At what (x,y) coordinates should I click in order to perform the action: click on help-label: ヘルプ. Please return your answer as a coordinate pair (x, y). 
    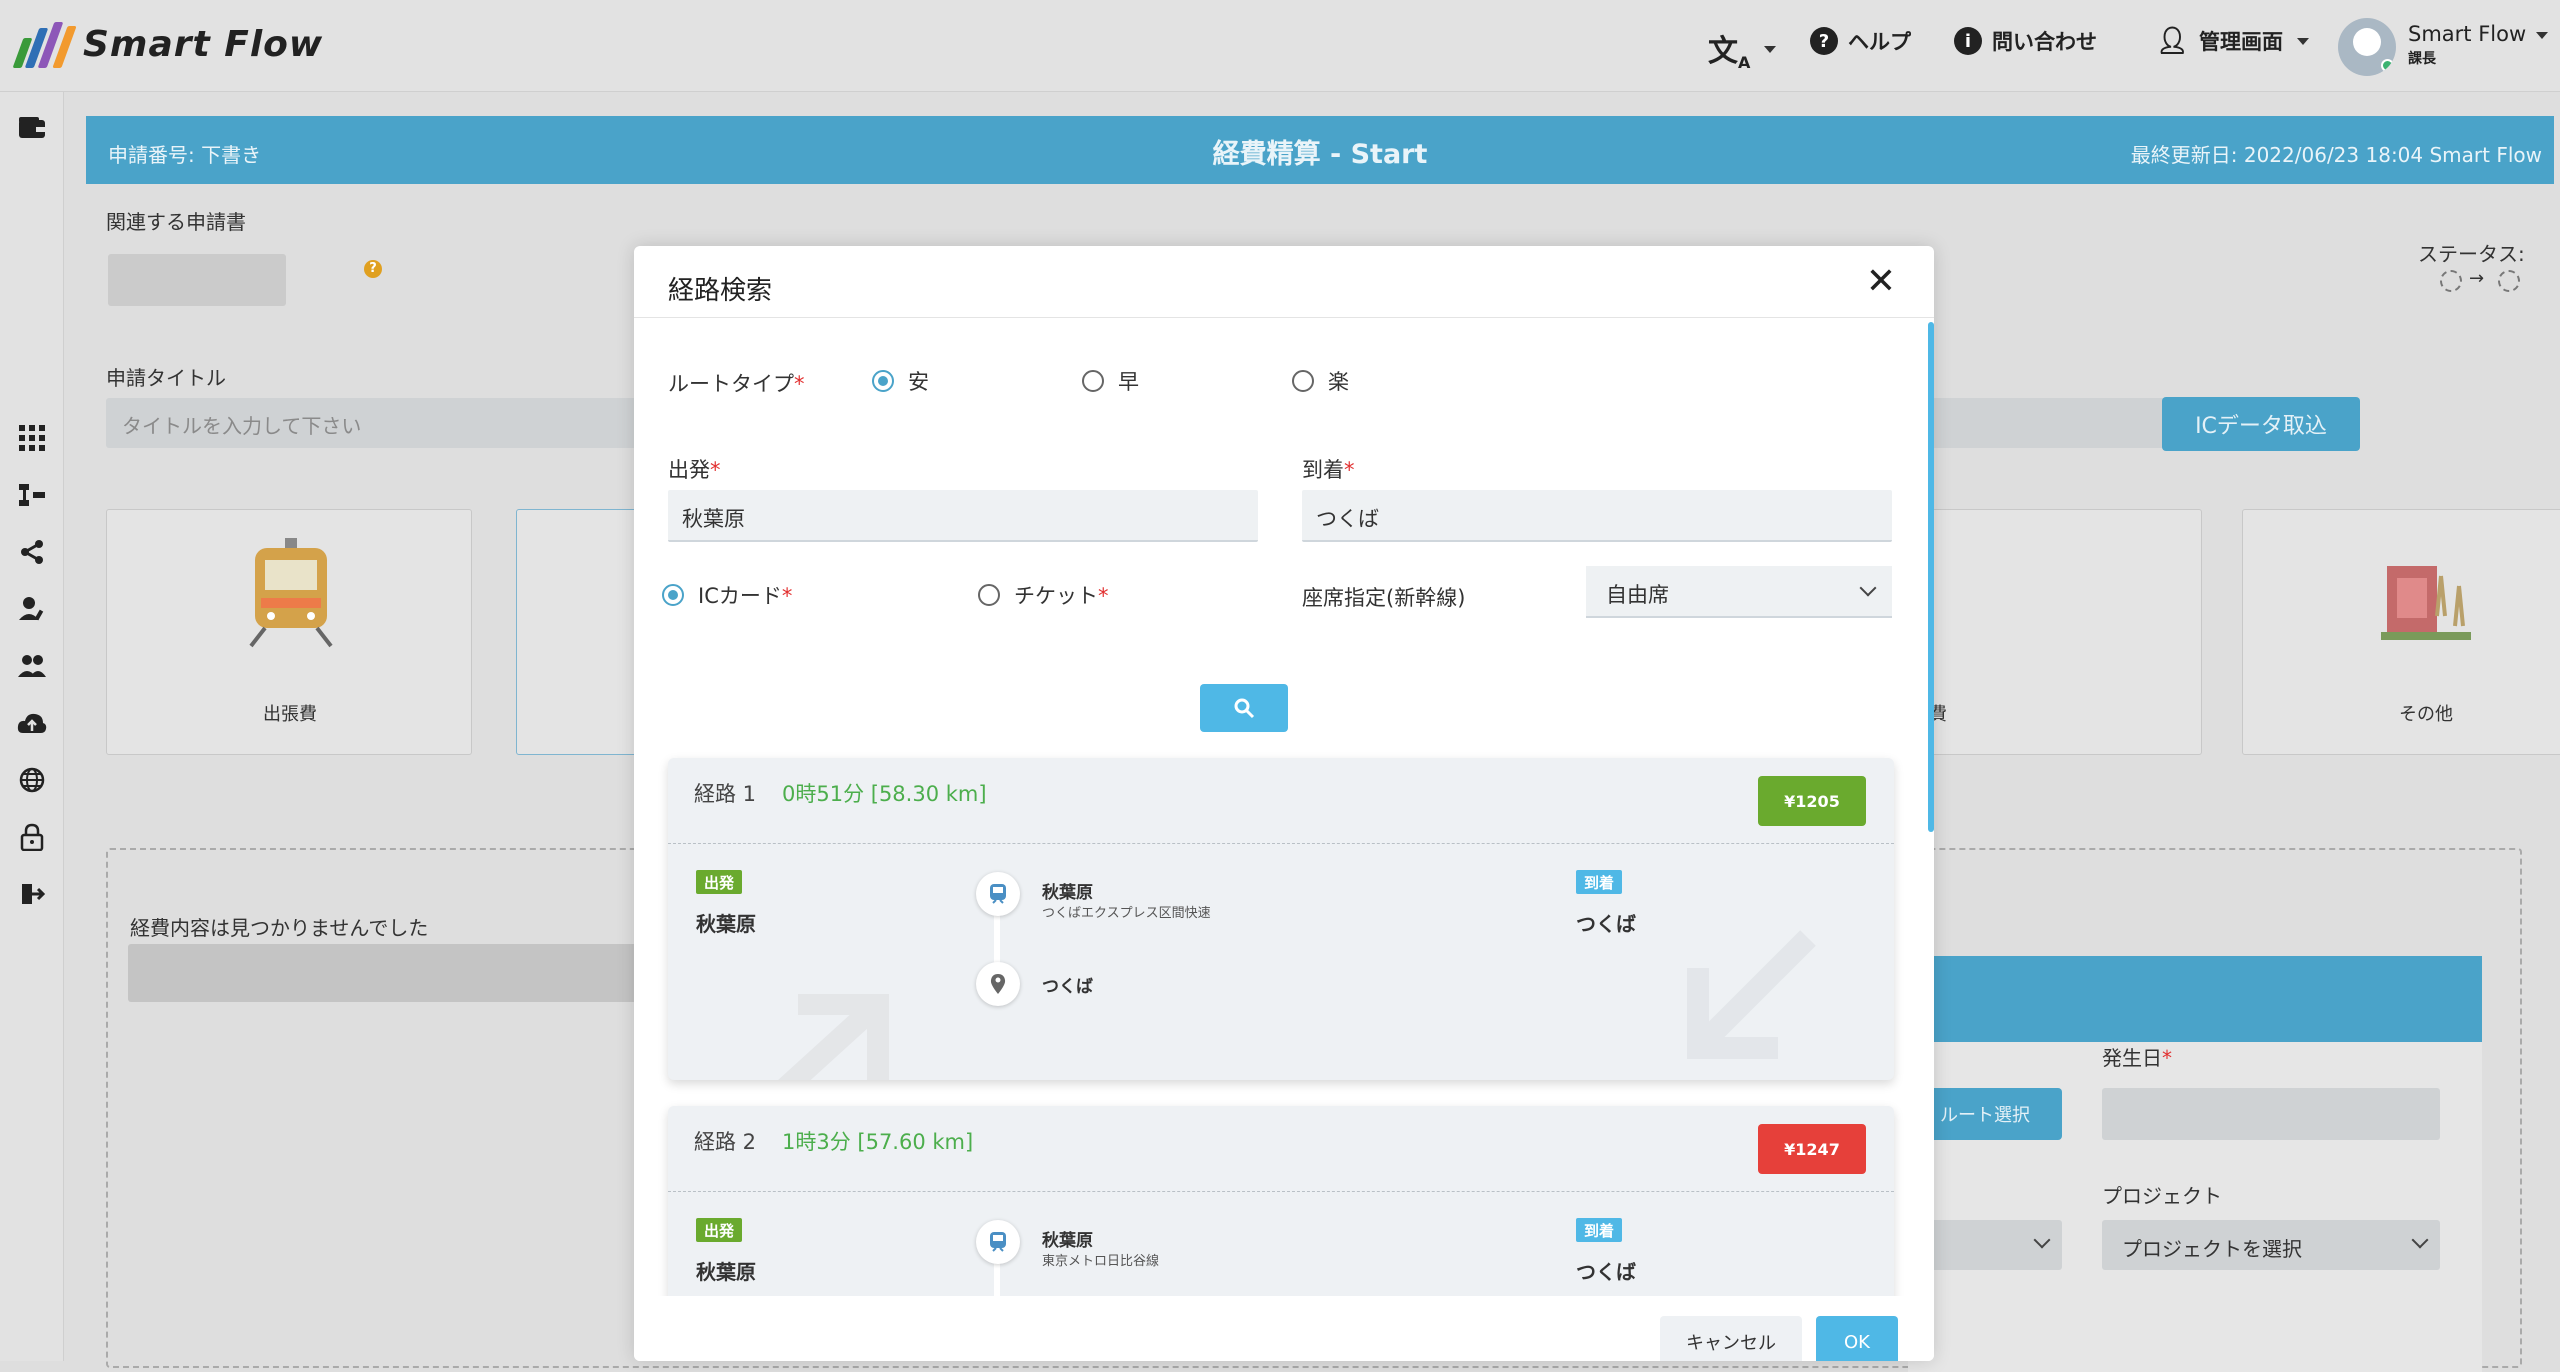
    Looking at the image, I should click on (1879, 42).